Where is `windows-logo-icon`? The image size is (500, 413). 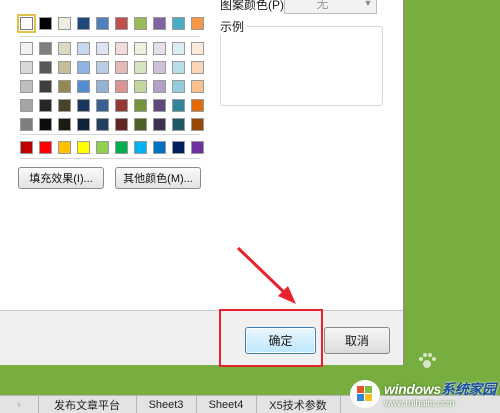
windows-logo-icon is located at coordinates (365, 394).